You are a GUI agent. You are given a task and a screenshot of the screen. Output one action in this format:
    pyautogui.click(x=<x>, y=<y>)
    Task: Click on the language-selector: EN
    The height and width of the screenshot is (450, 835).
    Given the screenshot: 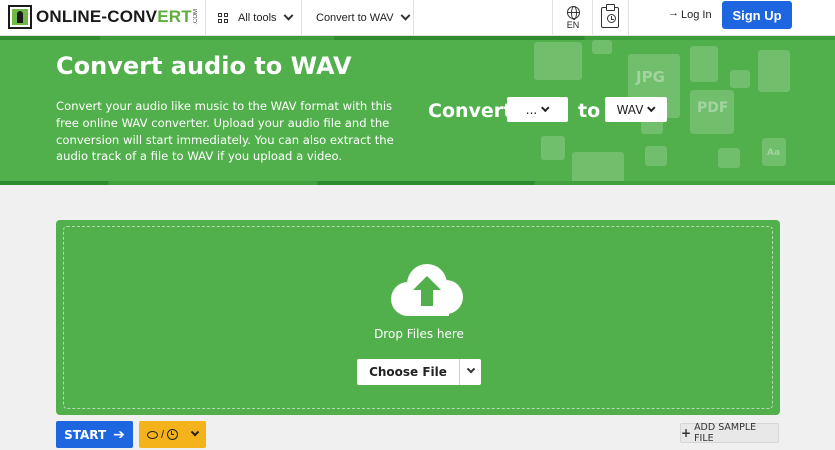 What is the action you would take?
    pyautogui.click(x=573, y=18)
    